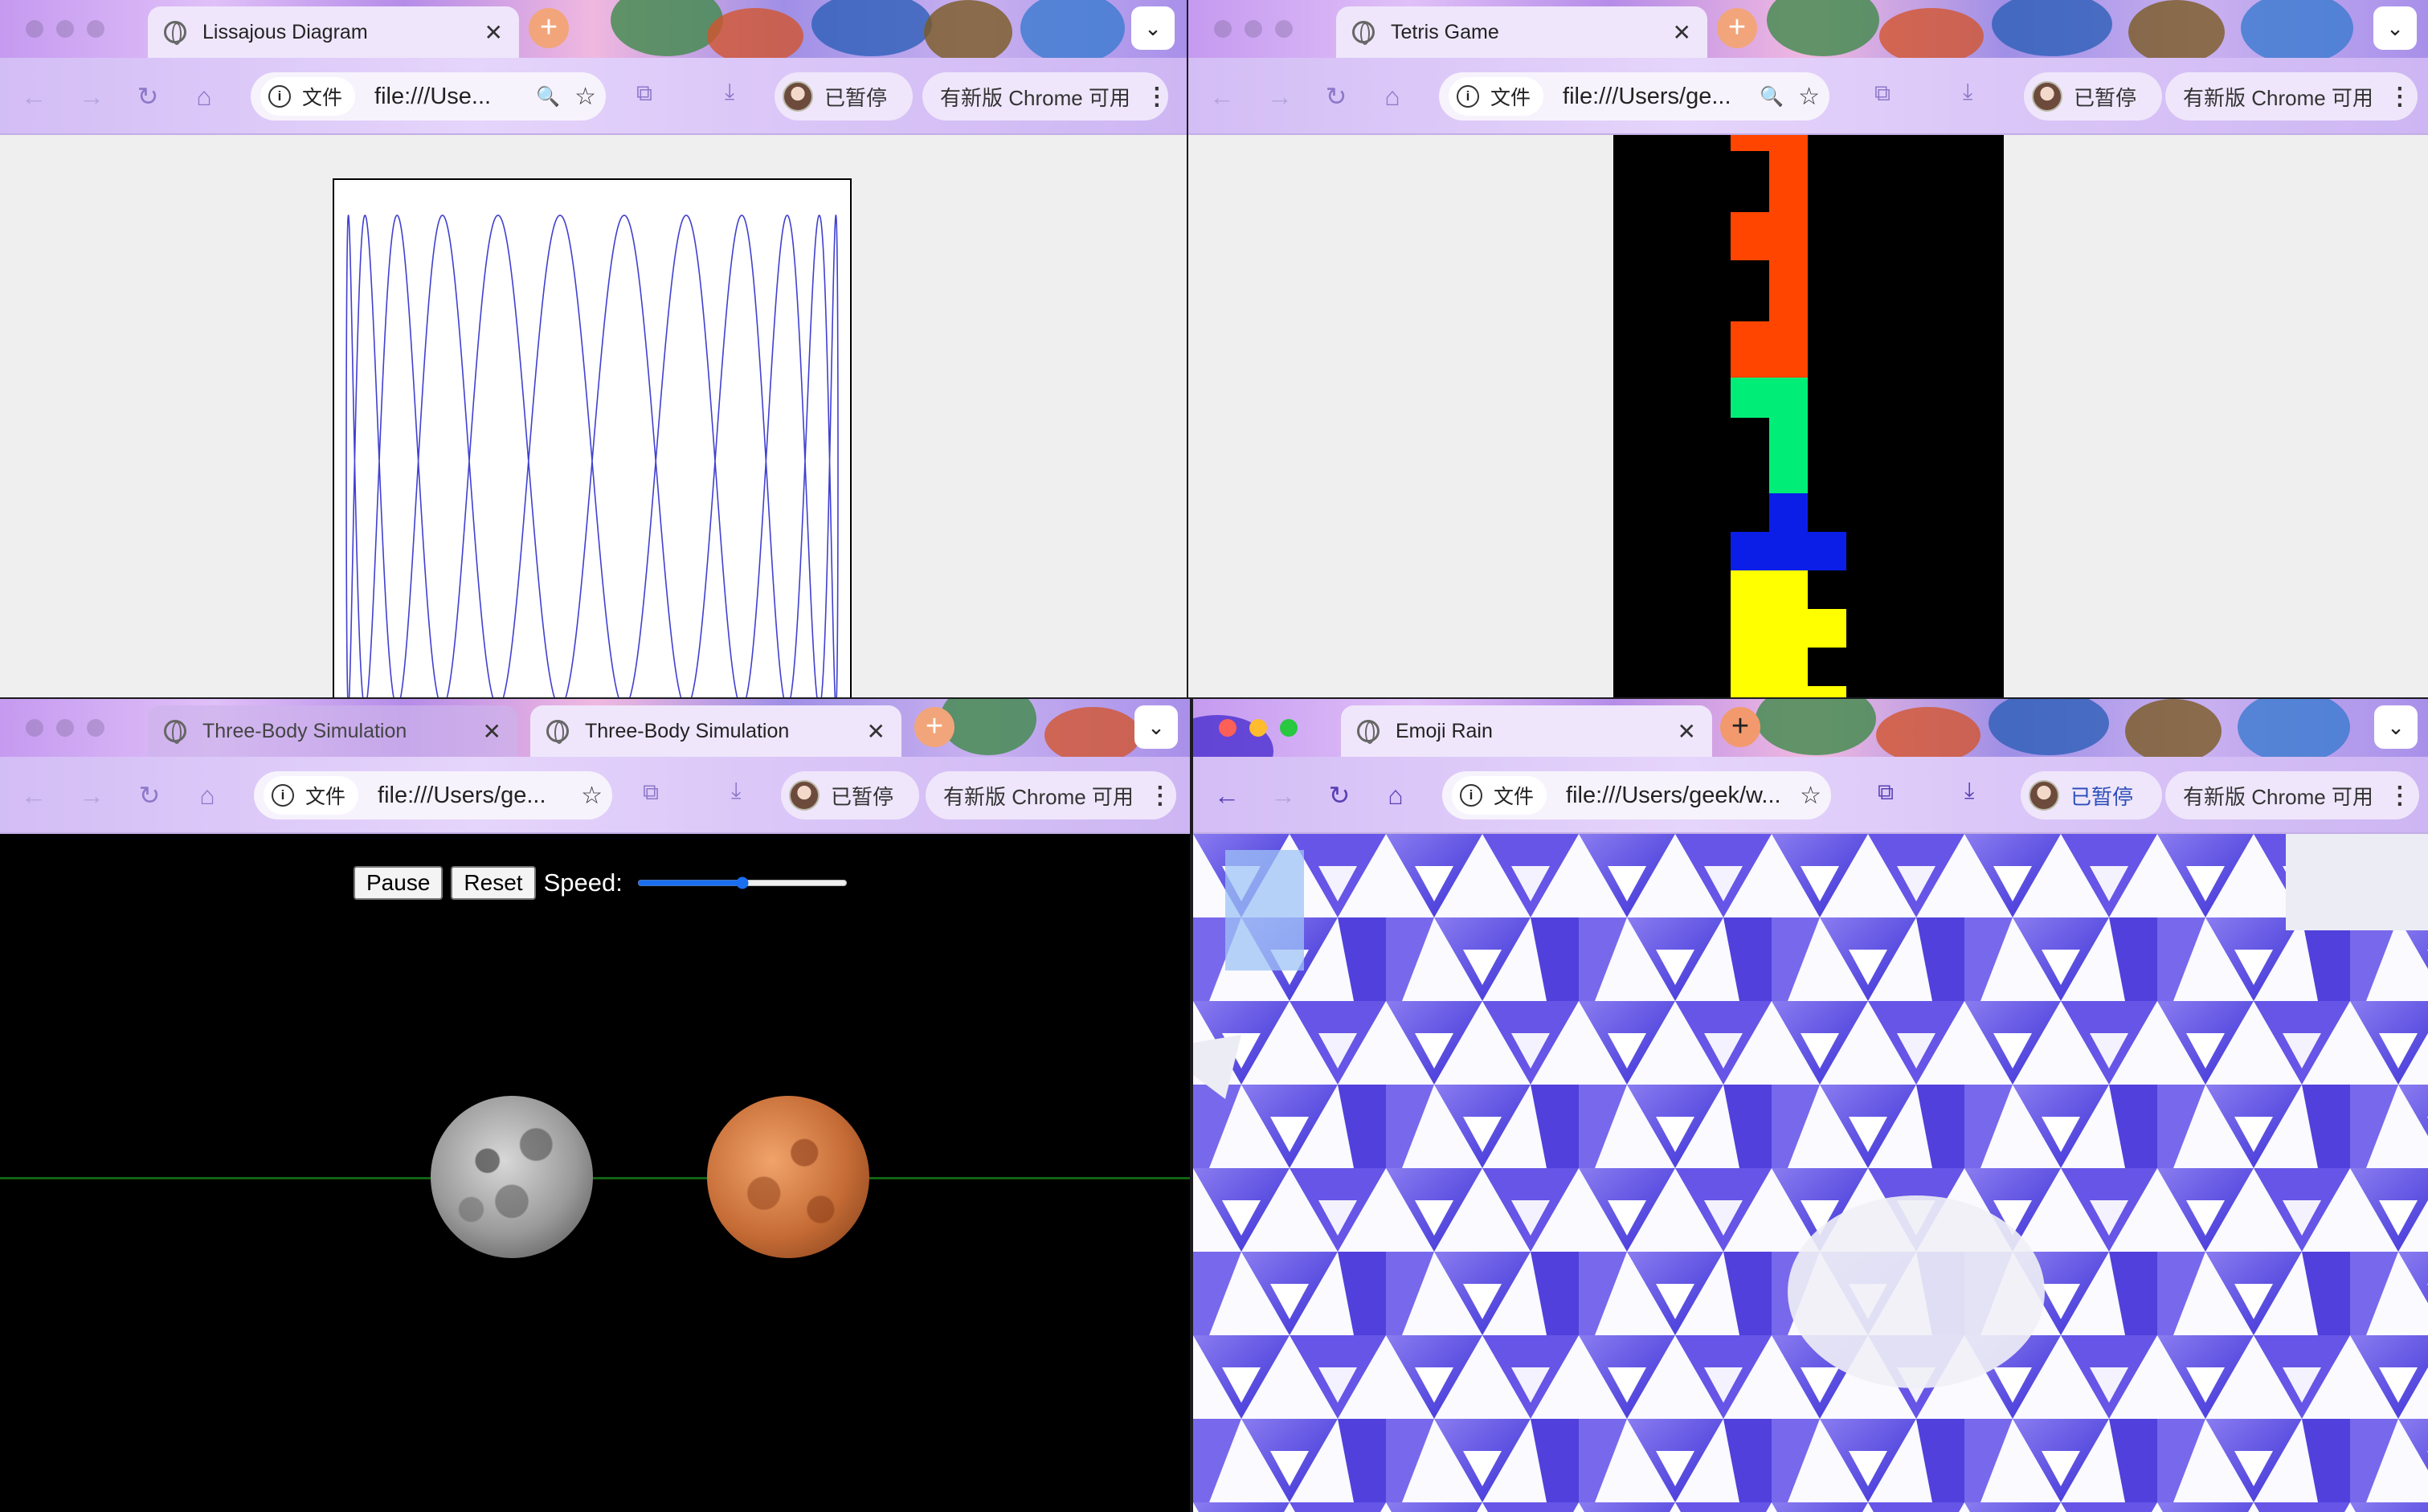 The image size is (2428, 1512). I want to click on address-bar: i 文件 file:///Users/ge... 🔍 ☆, so click(1634, 96).